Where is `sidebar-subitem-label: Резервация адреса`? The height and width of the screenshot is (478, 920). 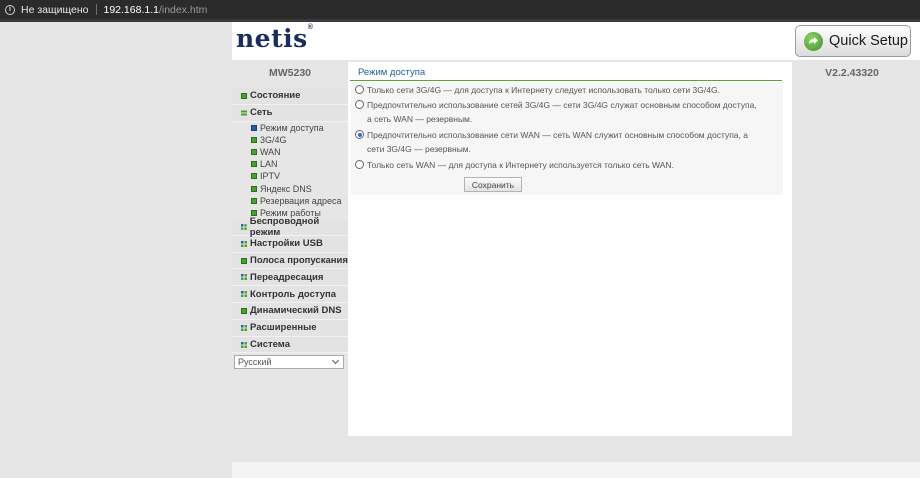
sidebar-subitem-label: Резервация адреса is located at coordinates (301, 200).